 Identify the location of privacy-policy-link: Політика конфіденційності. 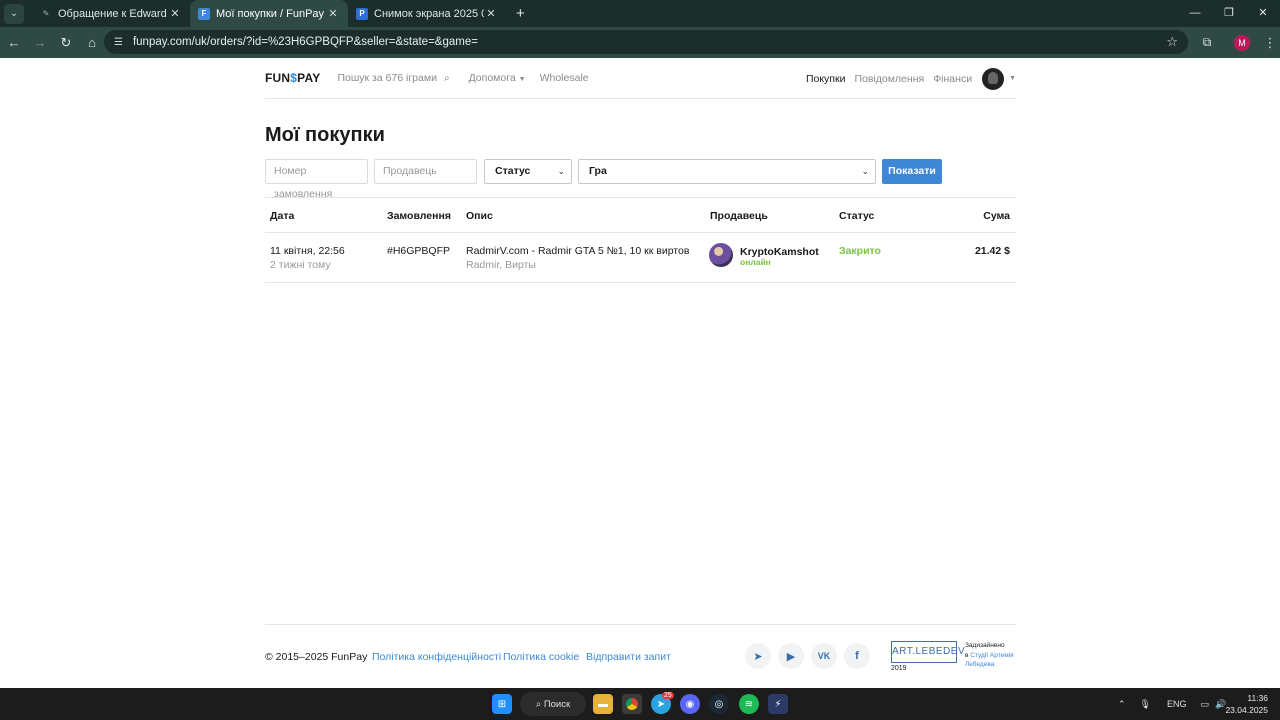
(436, 657).